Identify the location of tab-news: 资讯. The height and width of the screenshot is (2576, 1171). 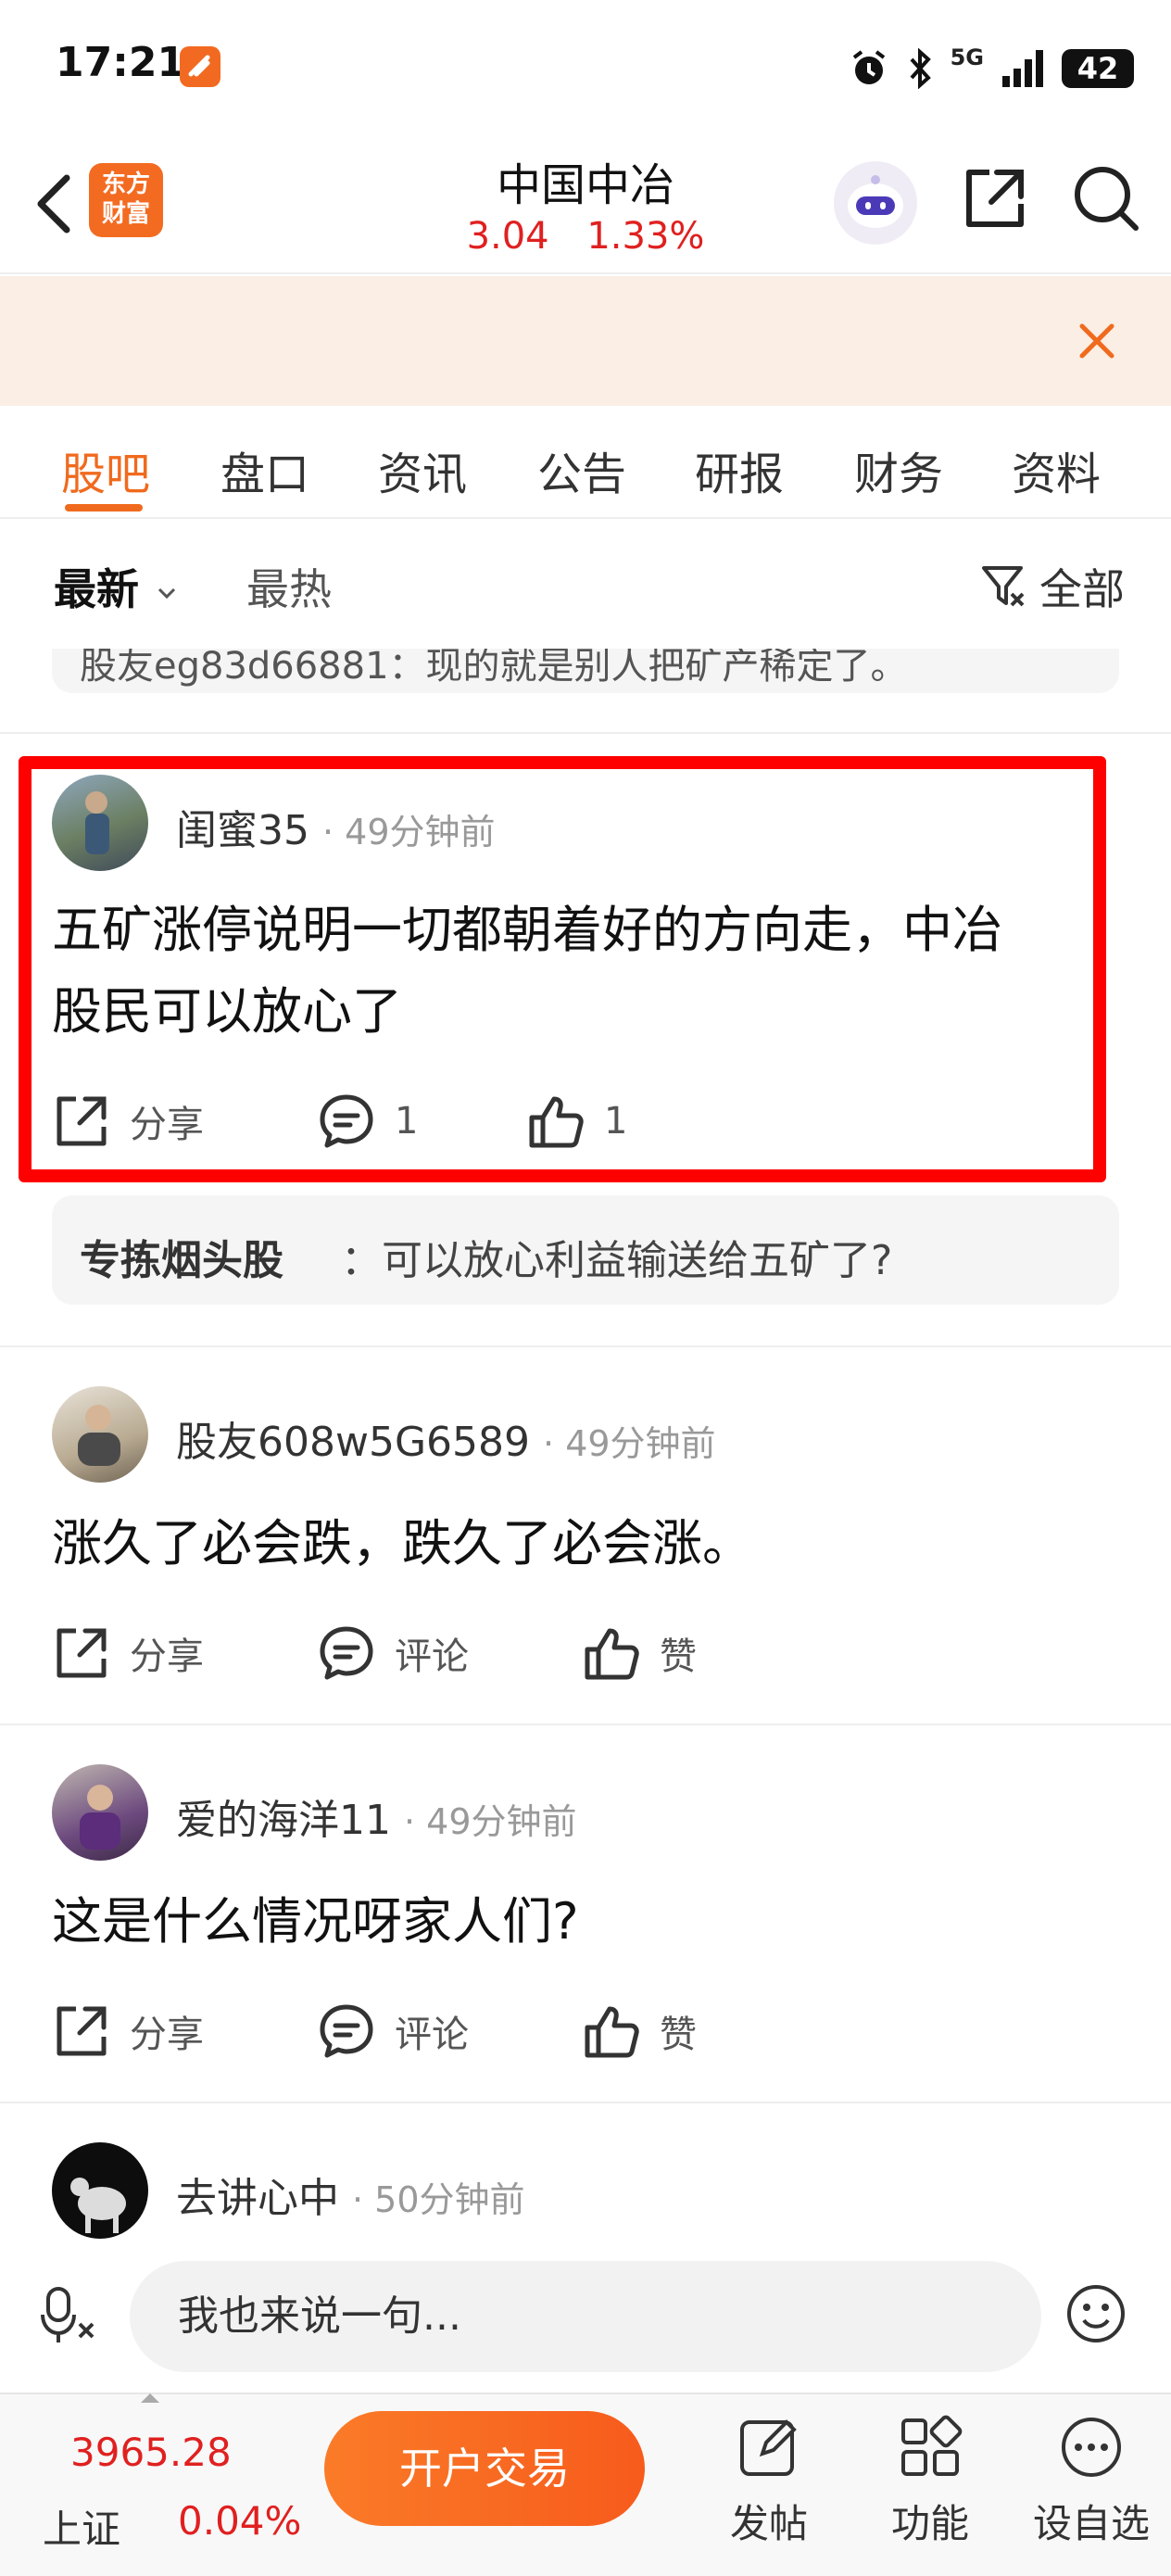
(423, 469).